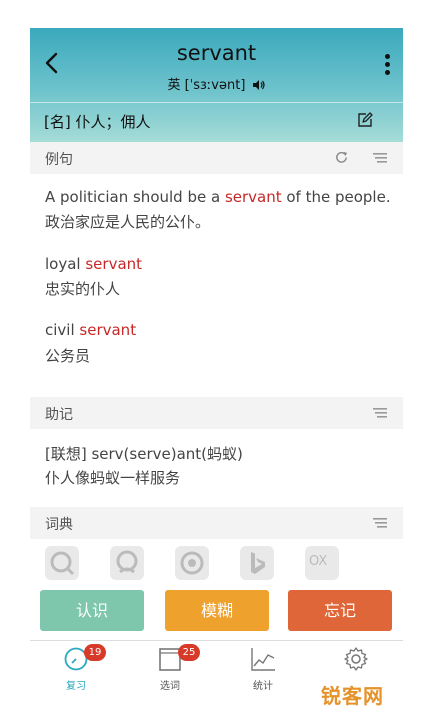  What do you see at coordinates (62, 330) in the screenshot?
I see `example-3-en-before: civil` at bounding box center [62, 330].